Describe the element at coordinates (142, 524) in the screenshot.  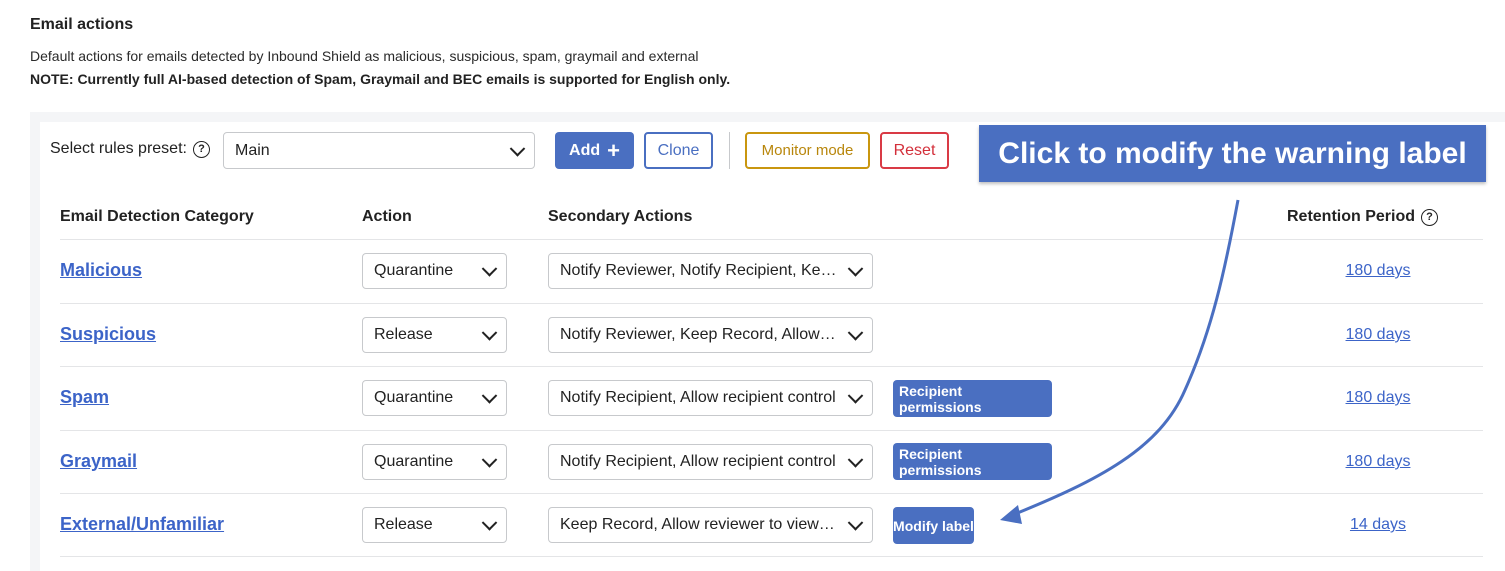
I see `category-link-external: External/Unfamiliar` at that location.